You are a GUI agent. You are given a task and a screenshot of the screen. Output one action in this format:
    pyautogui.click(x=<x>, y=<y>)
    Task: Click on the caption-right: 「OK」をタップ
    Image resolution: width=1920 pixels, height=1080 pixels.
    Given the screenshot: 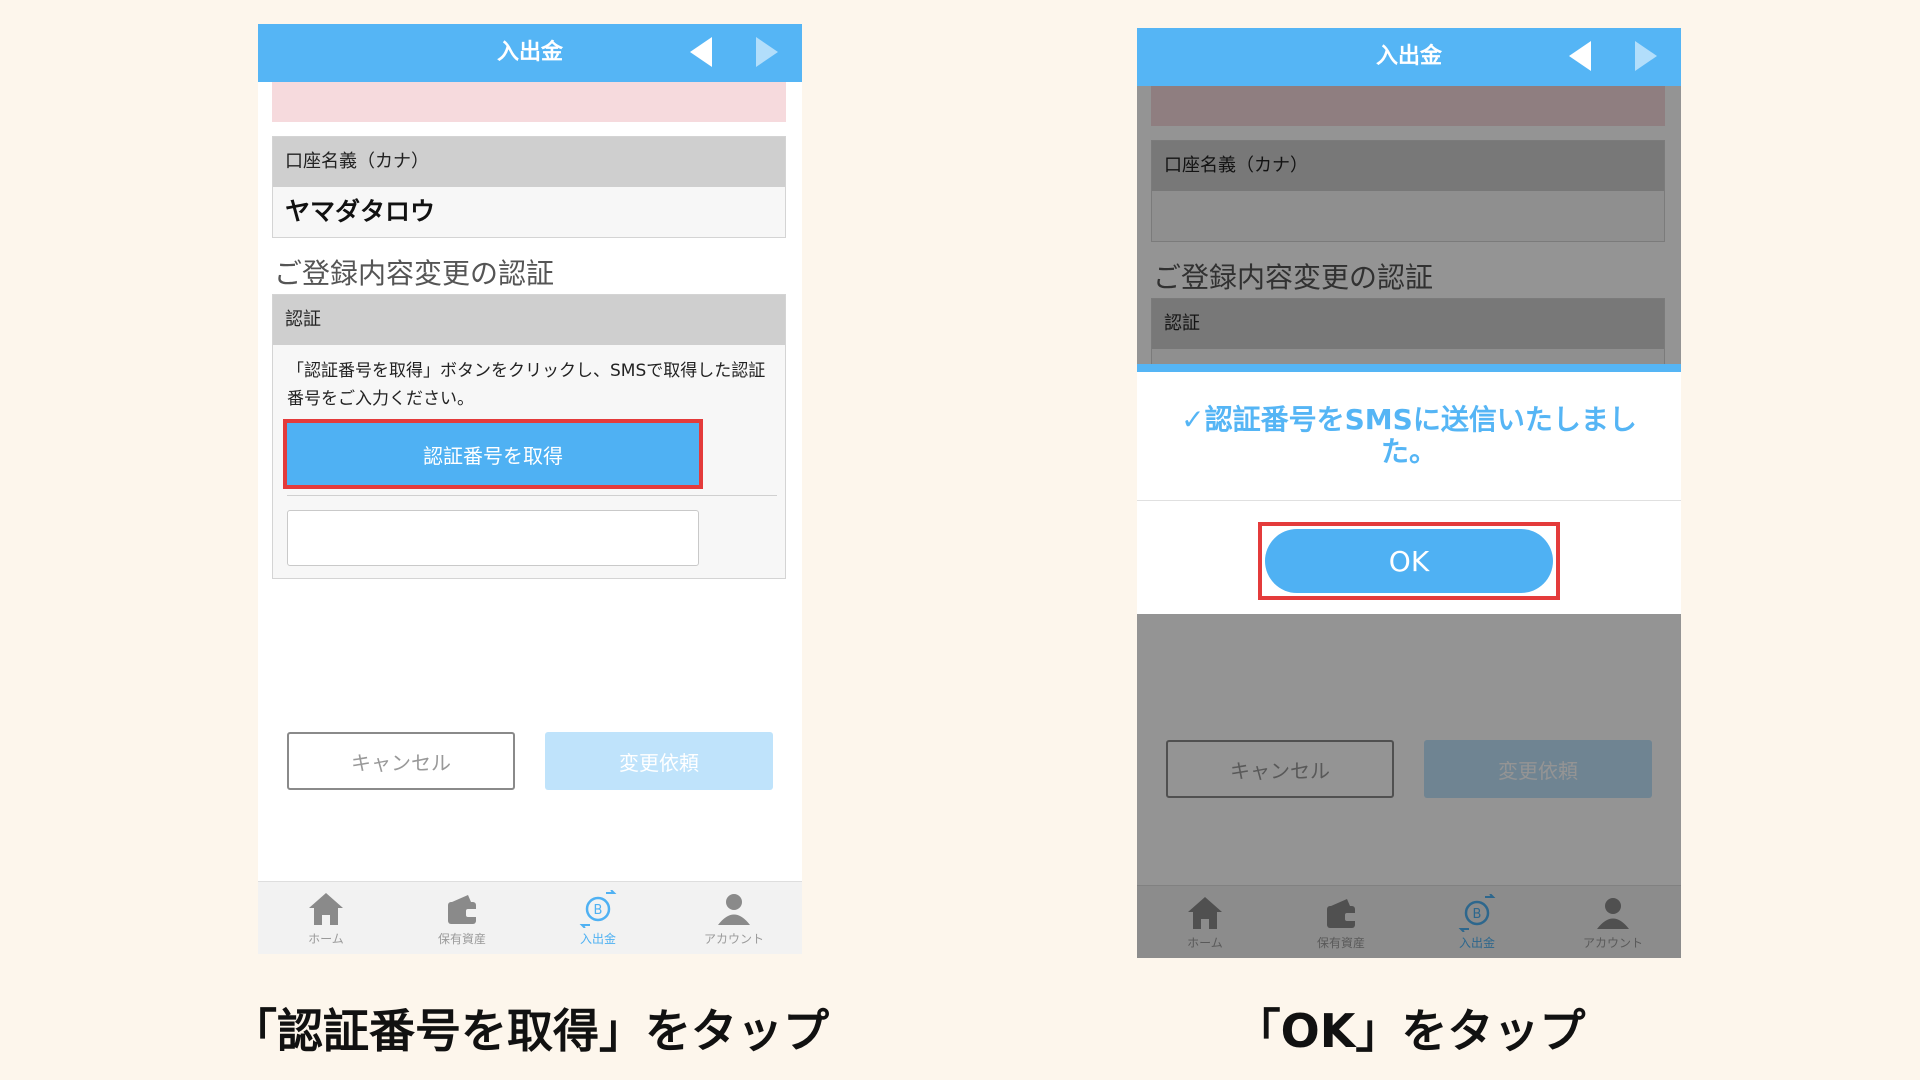 What is the action you would take?
    pyautogui.click(x=1410, y=1031)
    